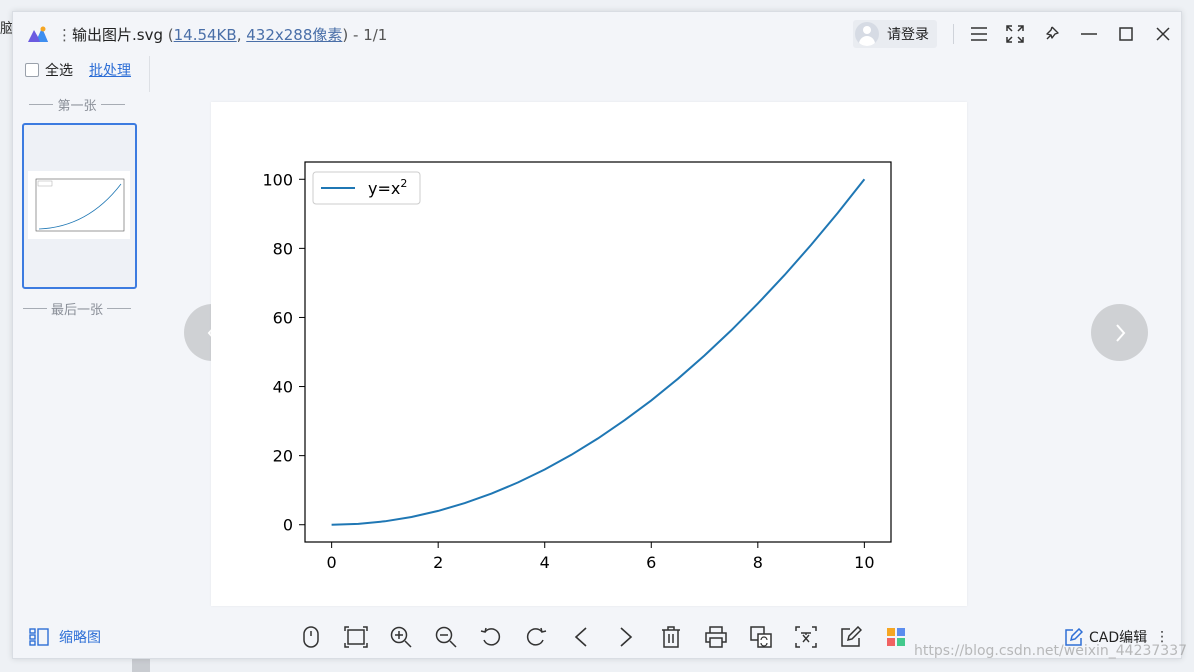 Image resolution: width=1194 pixels, height=672 pixels. I want to click on fullscreen-button, so click(1015, 34).